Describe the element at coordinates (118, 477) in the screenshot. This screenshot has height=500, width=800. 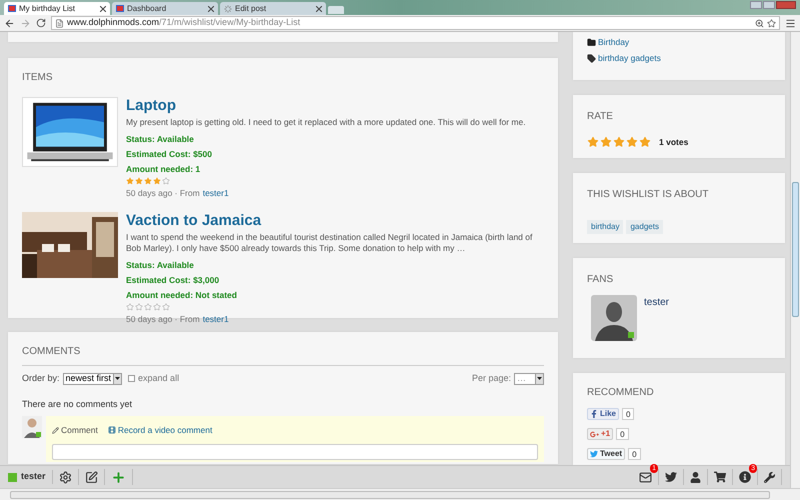
I see `add-icon` at that location.